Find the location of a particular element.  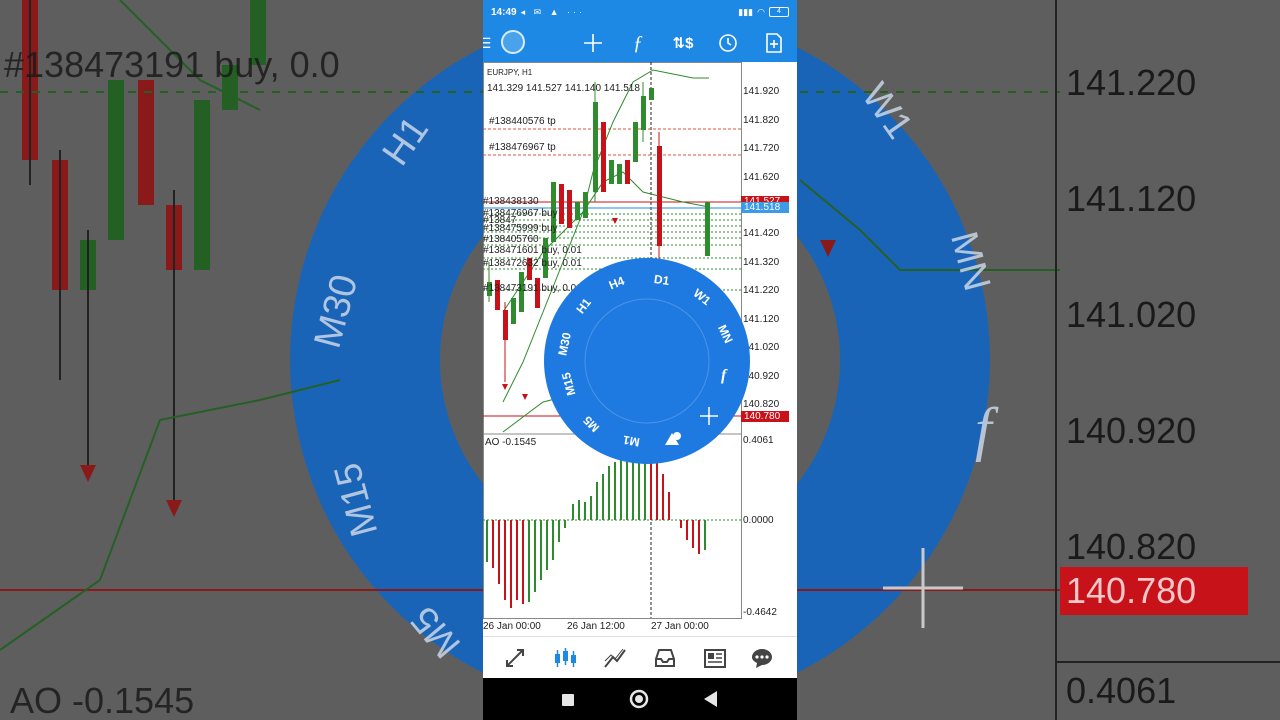

bg-price: 140.920 is located at coordinates (1131, 430).